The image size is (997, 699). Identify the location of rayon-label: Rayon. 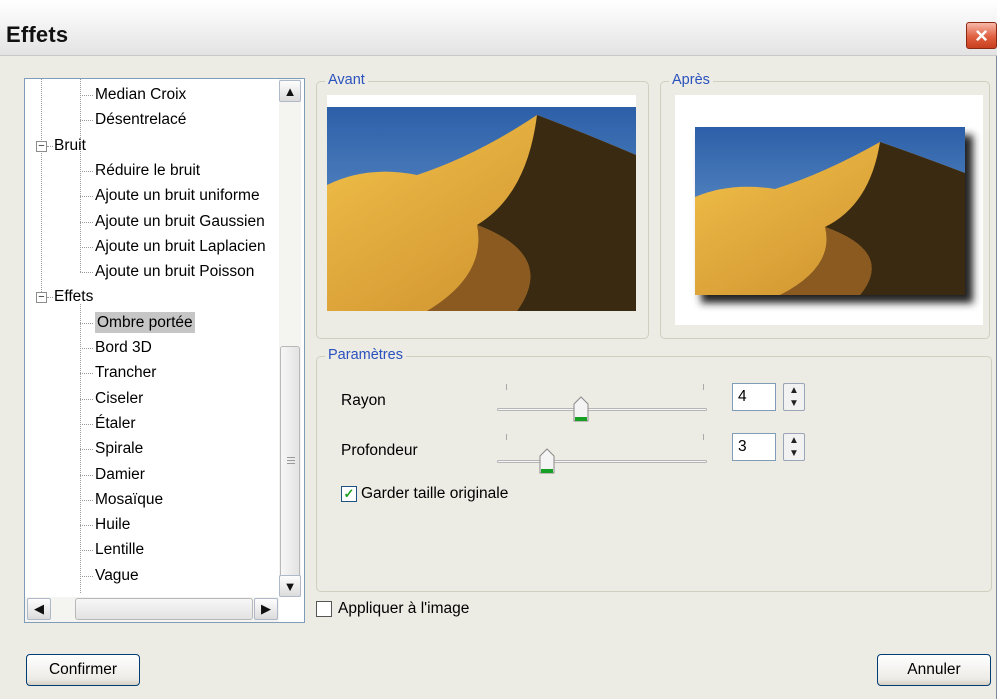
(363, 400).